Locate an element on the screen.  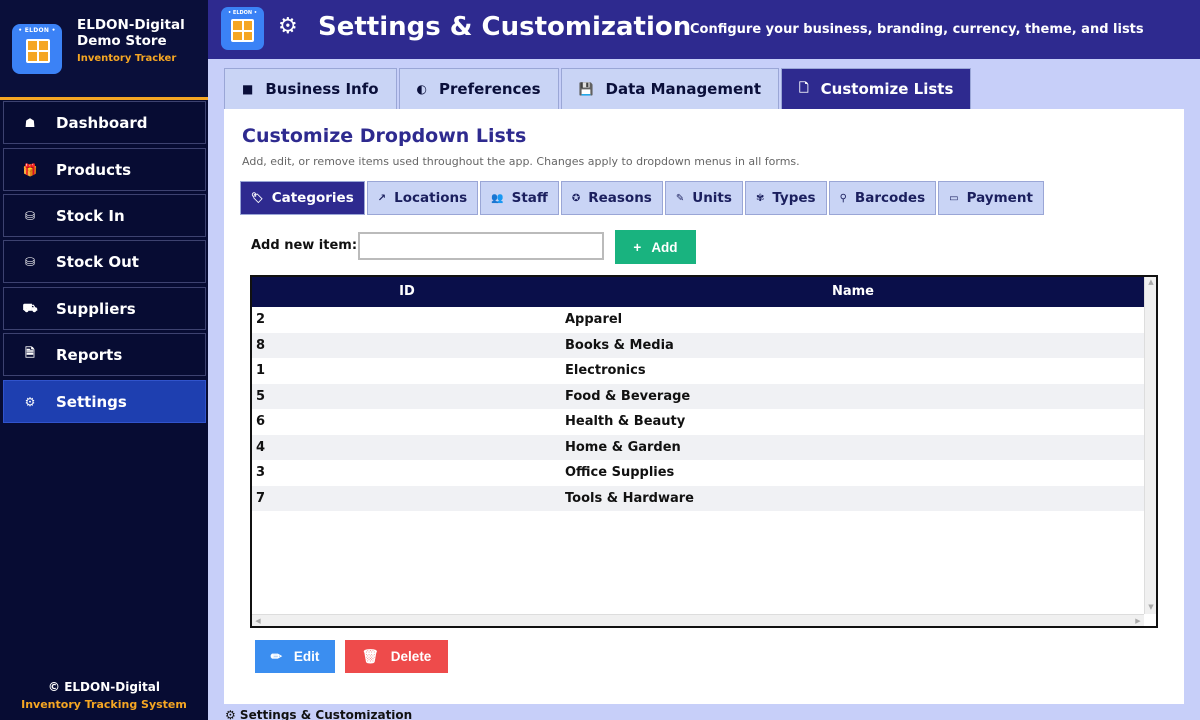
floppy-disk-icon: 💾 is located at coordinates (586, 89).